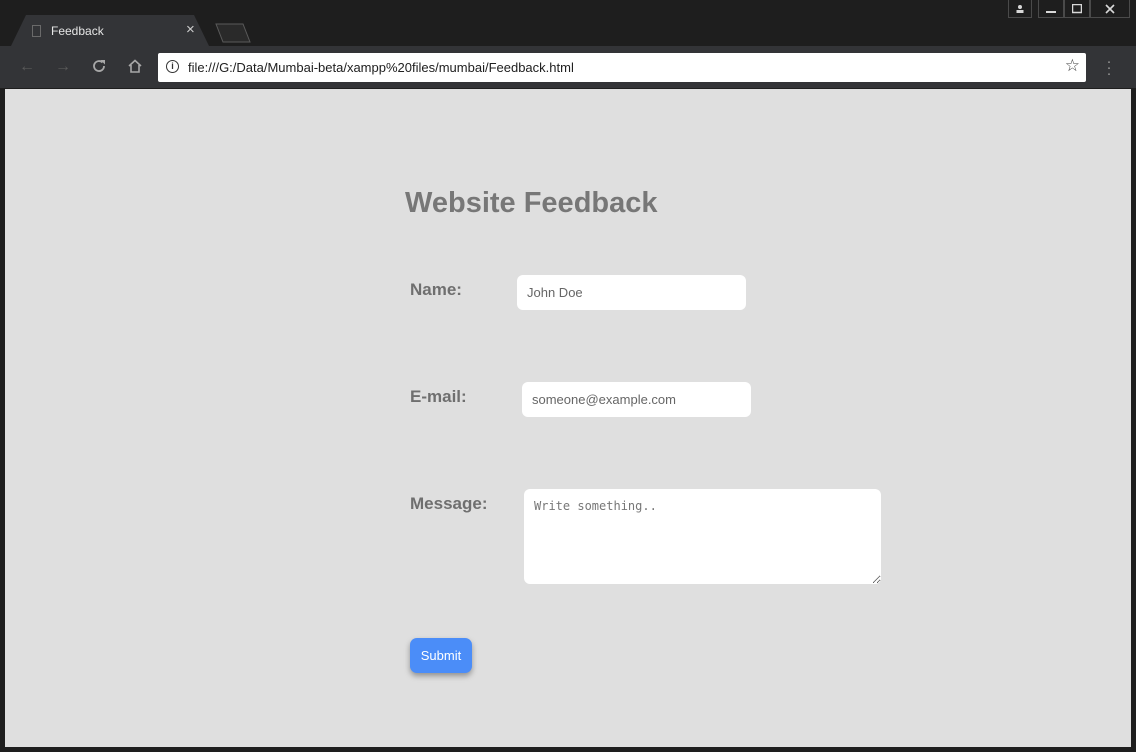  What do you see at coordinates (63, 67) in the screenshot?
I see `forward-icon: →` at bounding box center [63, 67].